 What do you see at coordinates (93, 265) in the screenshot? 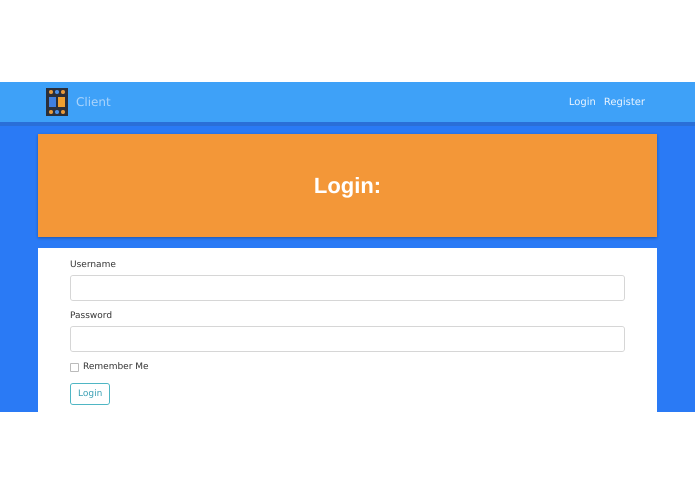
I see `field-label: Username` at bounding box center [93, 265].